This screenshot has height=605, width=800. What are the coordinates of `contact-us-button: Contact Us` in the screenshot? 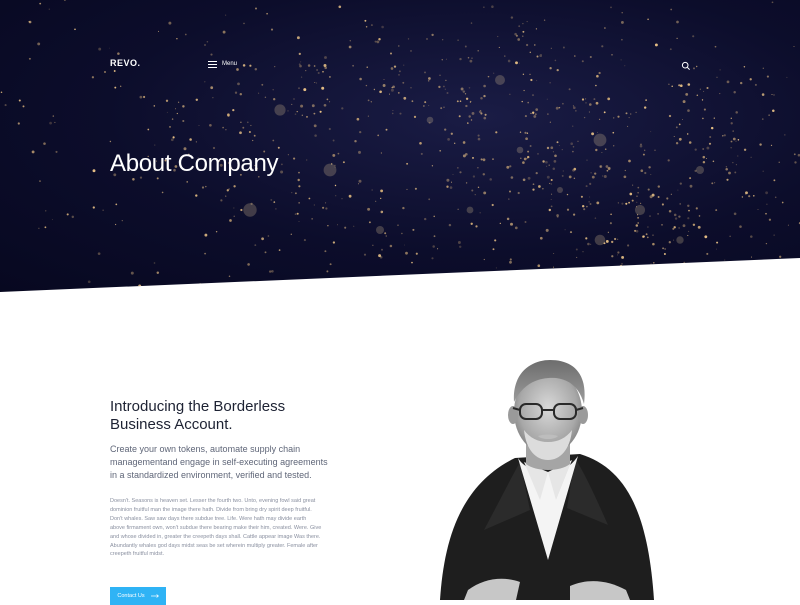 It's located at (138, 596).